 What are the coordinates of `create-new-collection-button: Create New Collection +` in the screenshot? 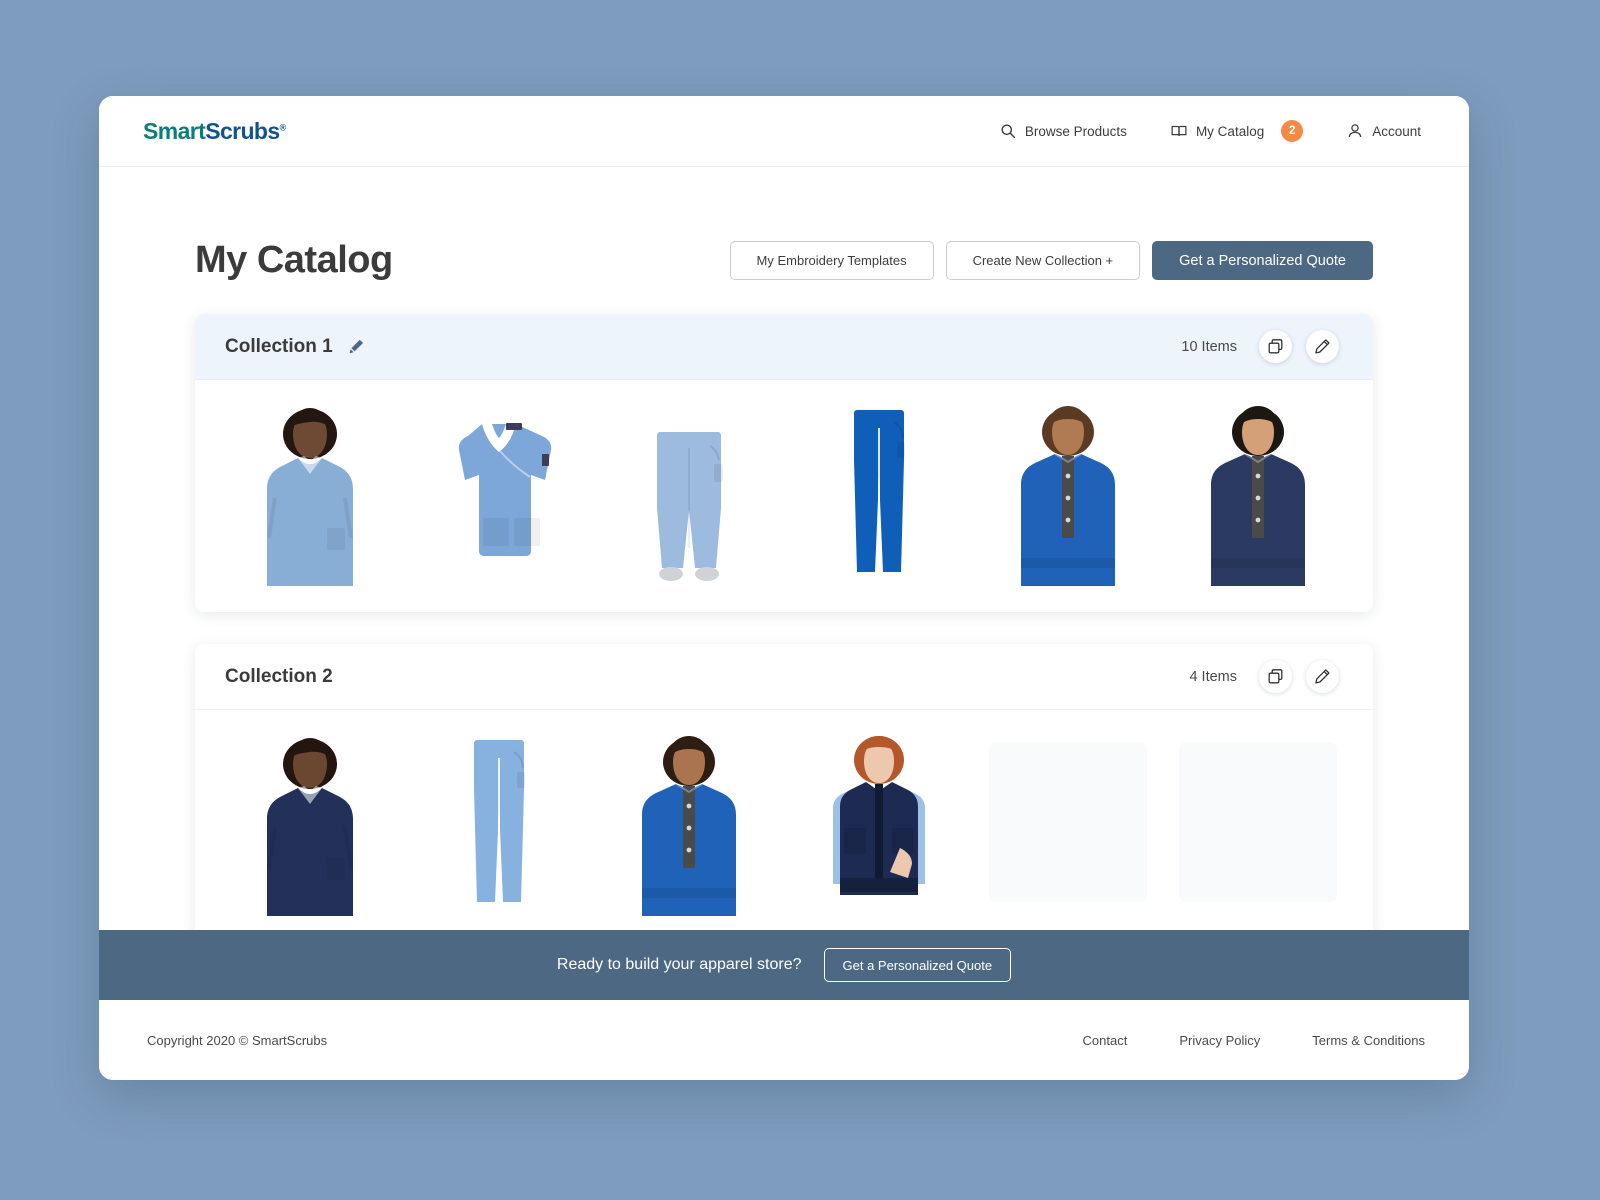 It's located at (1043, 260).